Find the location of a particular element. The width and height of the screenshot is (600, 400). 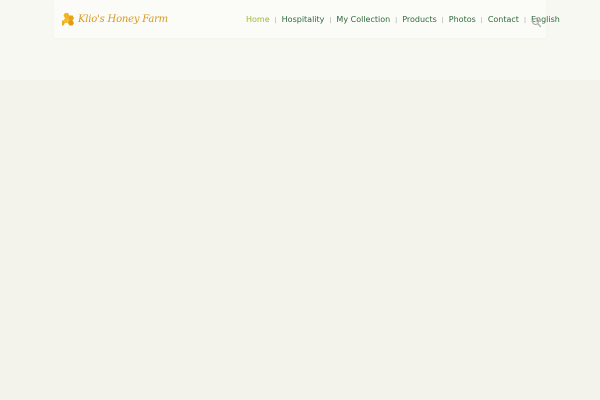

nav-item-my-collection: My Collection is located at coordinates (363, 19).